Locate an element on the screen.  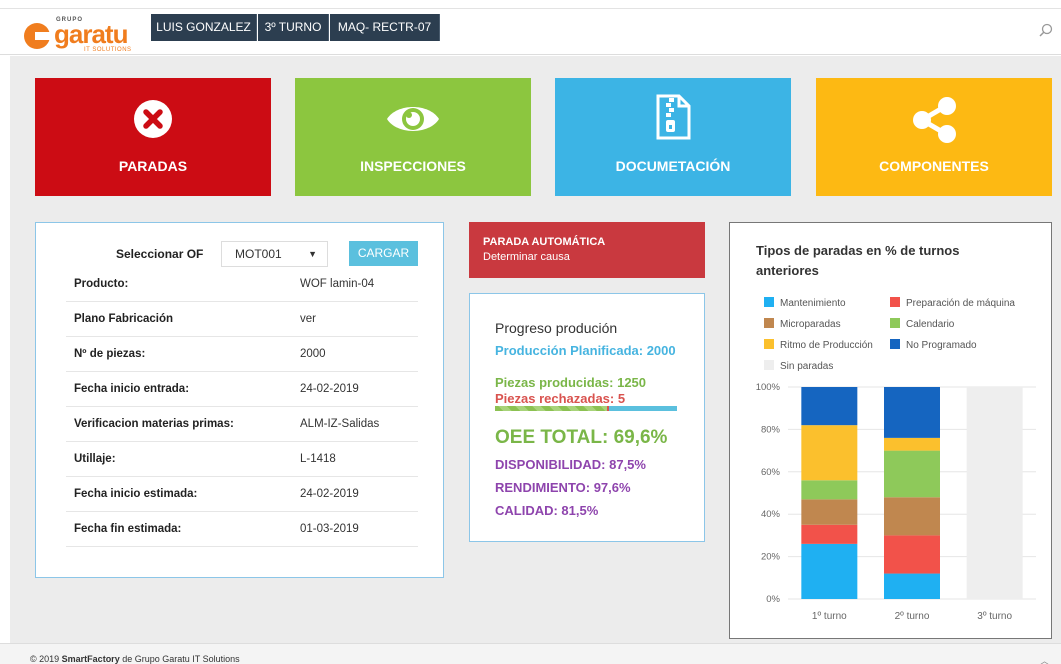
machine-button: MAQ- RECTR-07 is located at coordinates (385, 27).